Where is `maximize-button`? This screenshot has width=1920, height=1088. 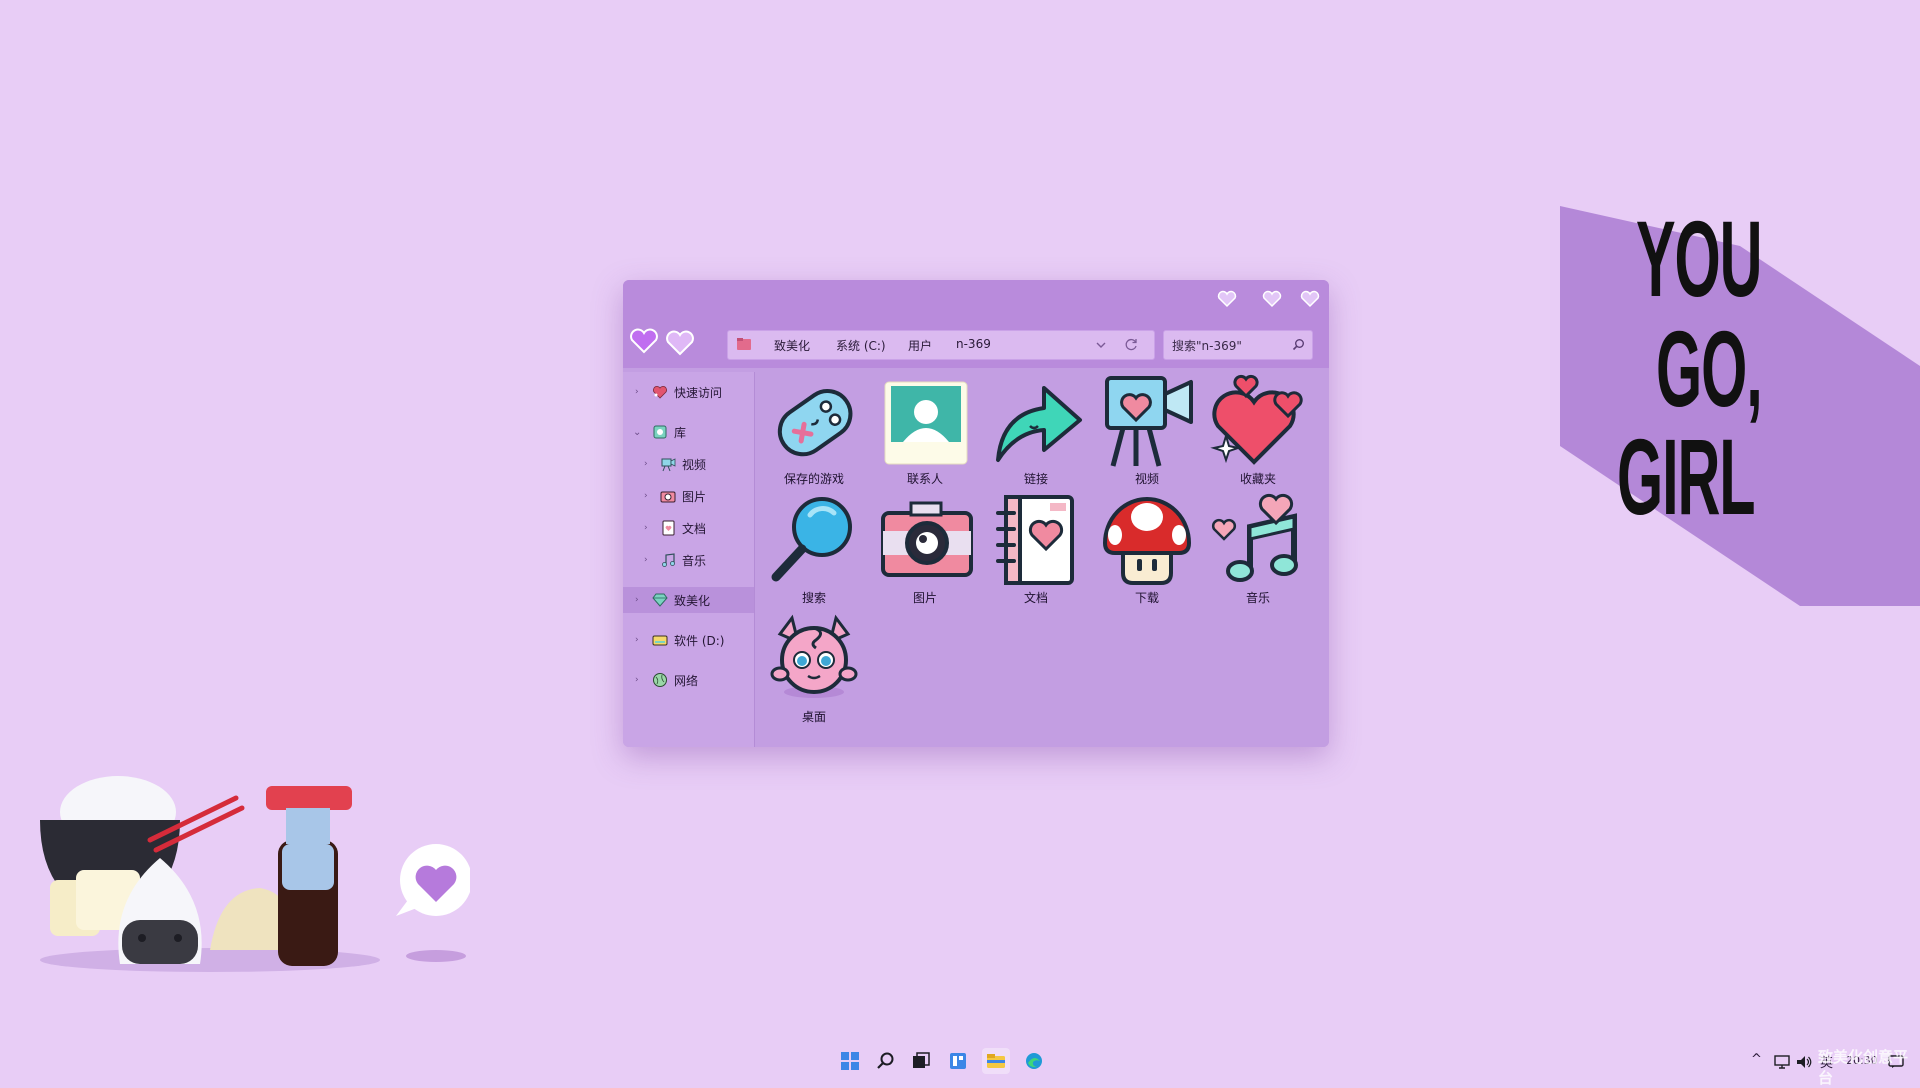 maximize-button is located at coordinates (1272, 299).